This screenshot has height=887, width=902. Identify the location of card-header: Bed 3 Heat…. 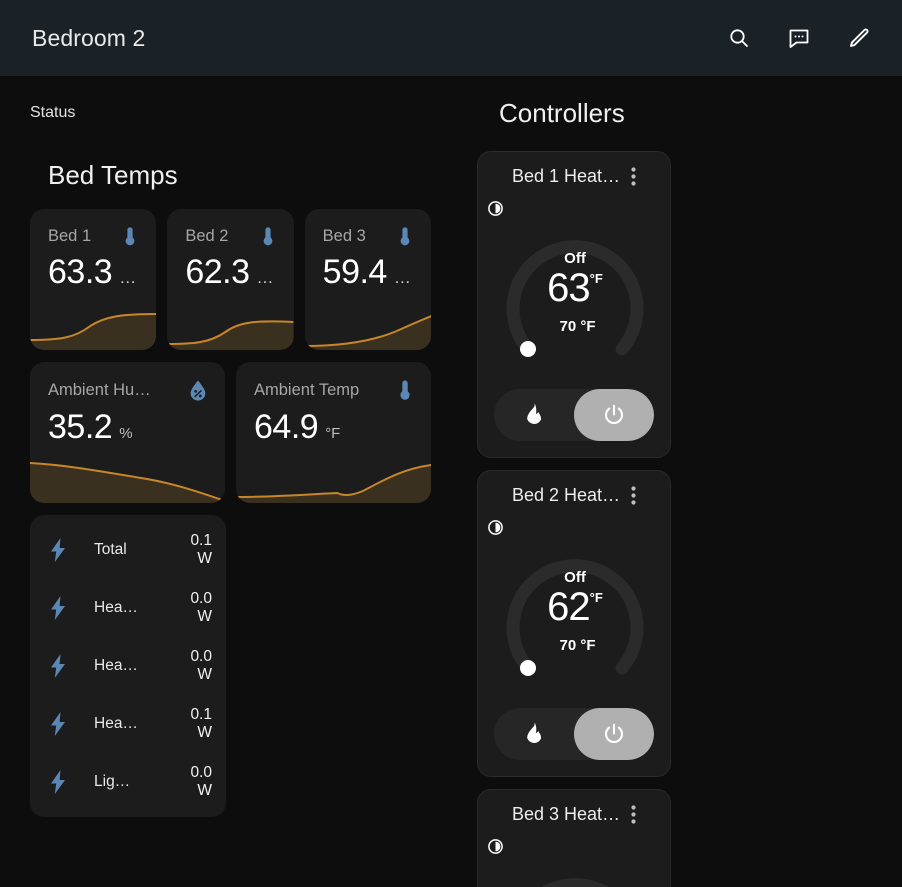
(574, 814).